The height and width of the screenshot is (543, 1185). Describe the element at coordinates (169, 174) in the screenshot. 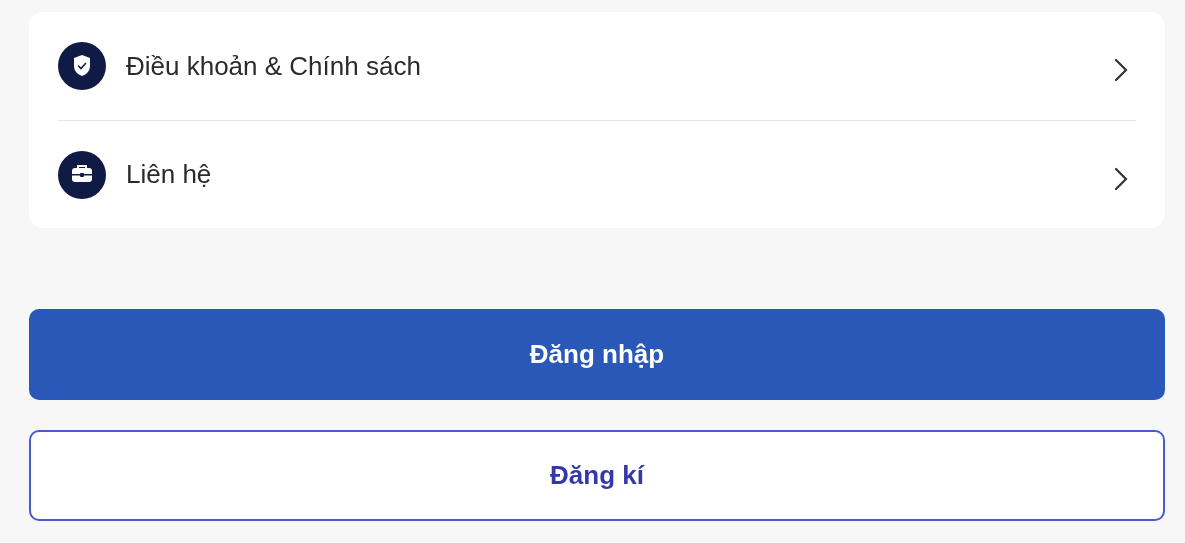

I see `menu-item-label: Liên hệ` at that location.